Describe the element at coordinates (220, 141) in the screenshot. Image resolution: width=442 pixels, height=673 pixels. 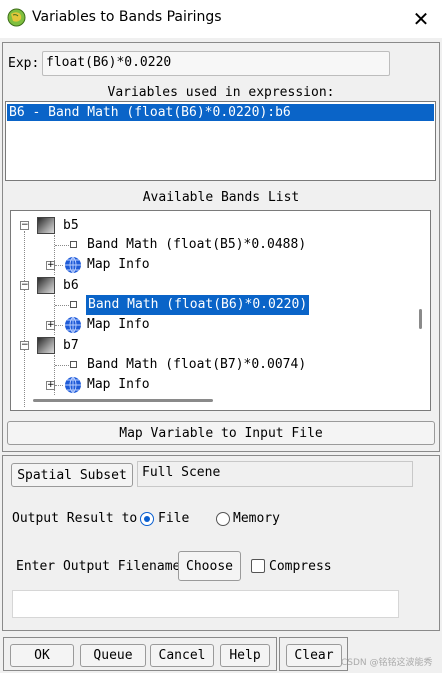
I see `variables-list: B6 - Band Math (float(B6)*0.0220):b6` at that location.